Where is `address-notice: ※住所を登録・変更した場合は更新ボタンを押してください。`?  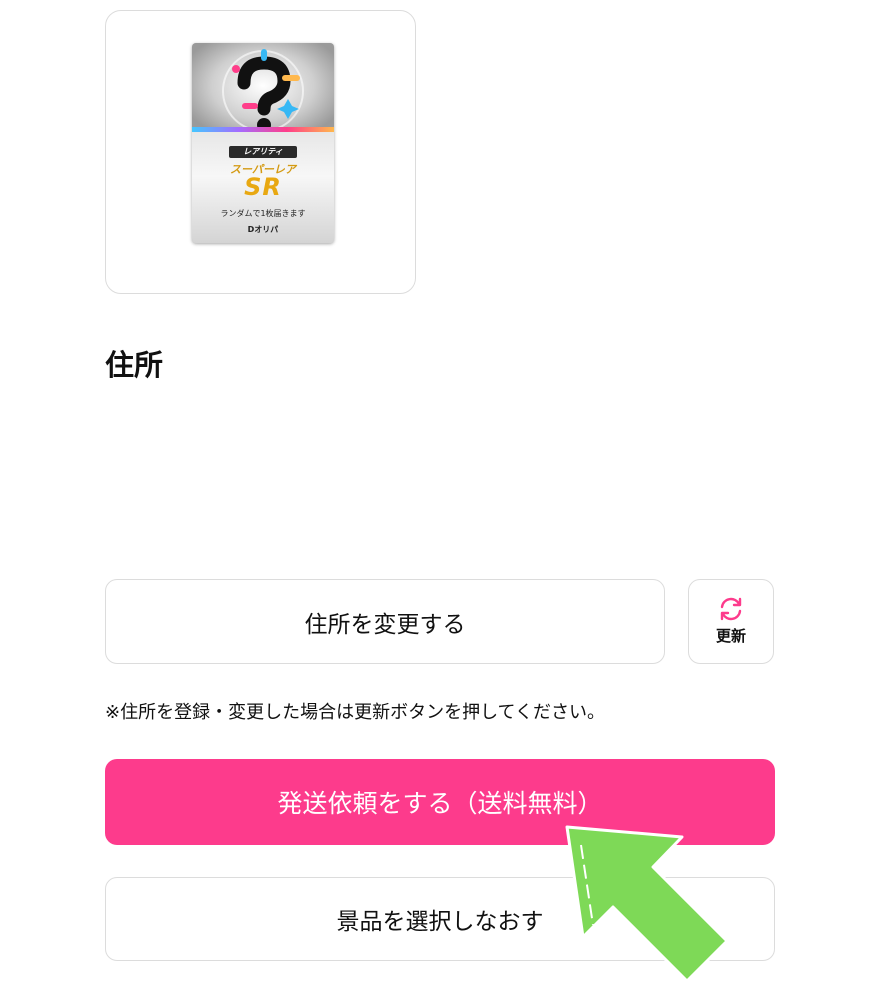
address-notice: ※住所を登録・変更した場合は更新ボタンを押してください。 is located at coordinates (355, 712).